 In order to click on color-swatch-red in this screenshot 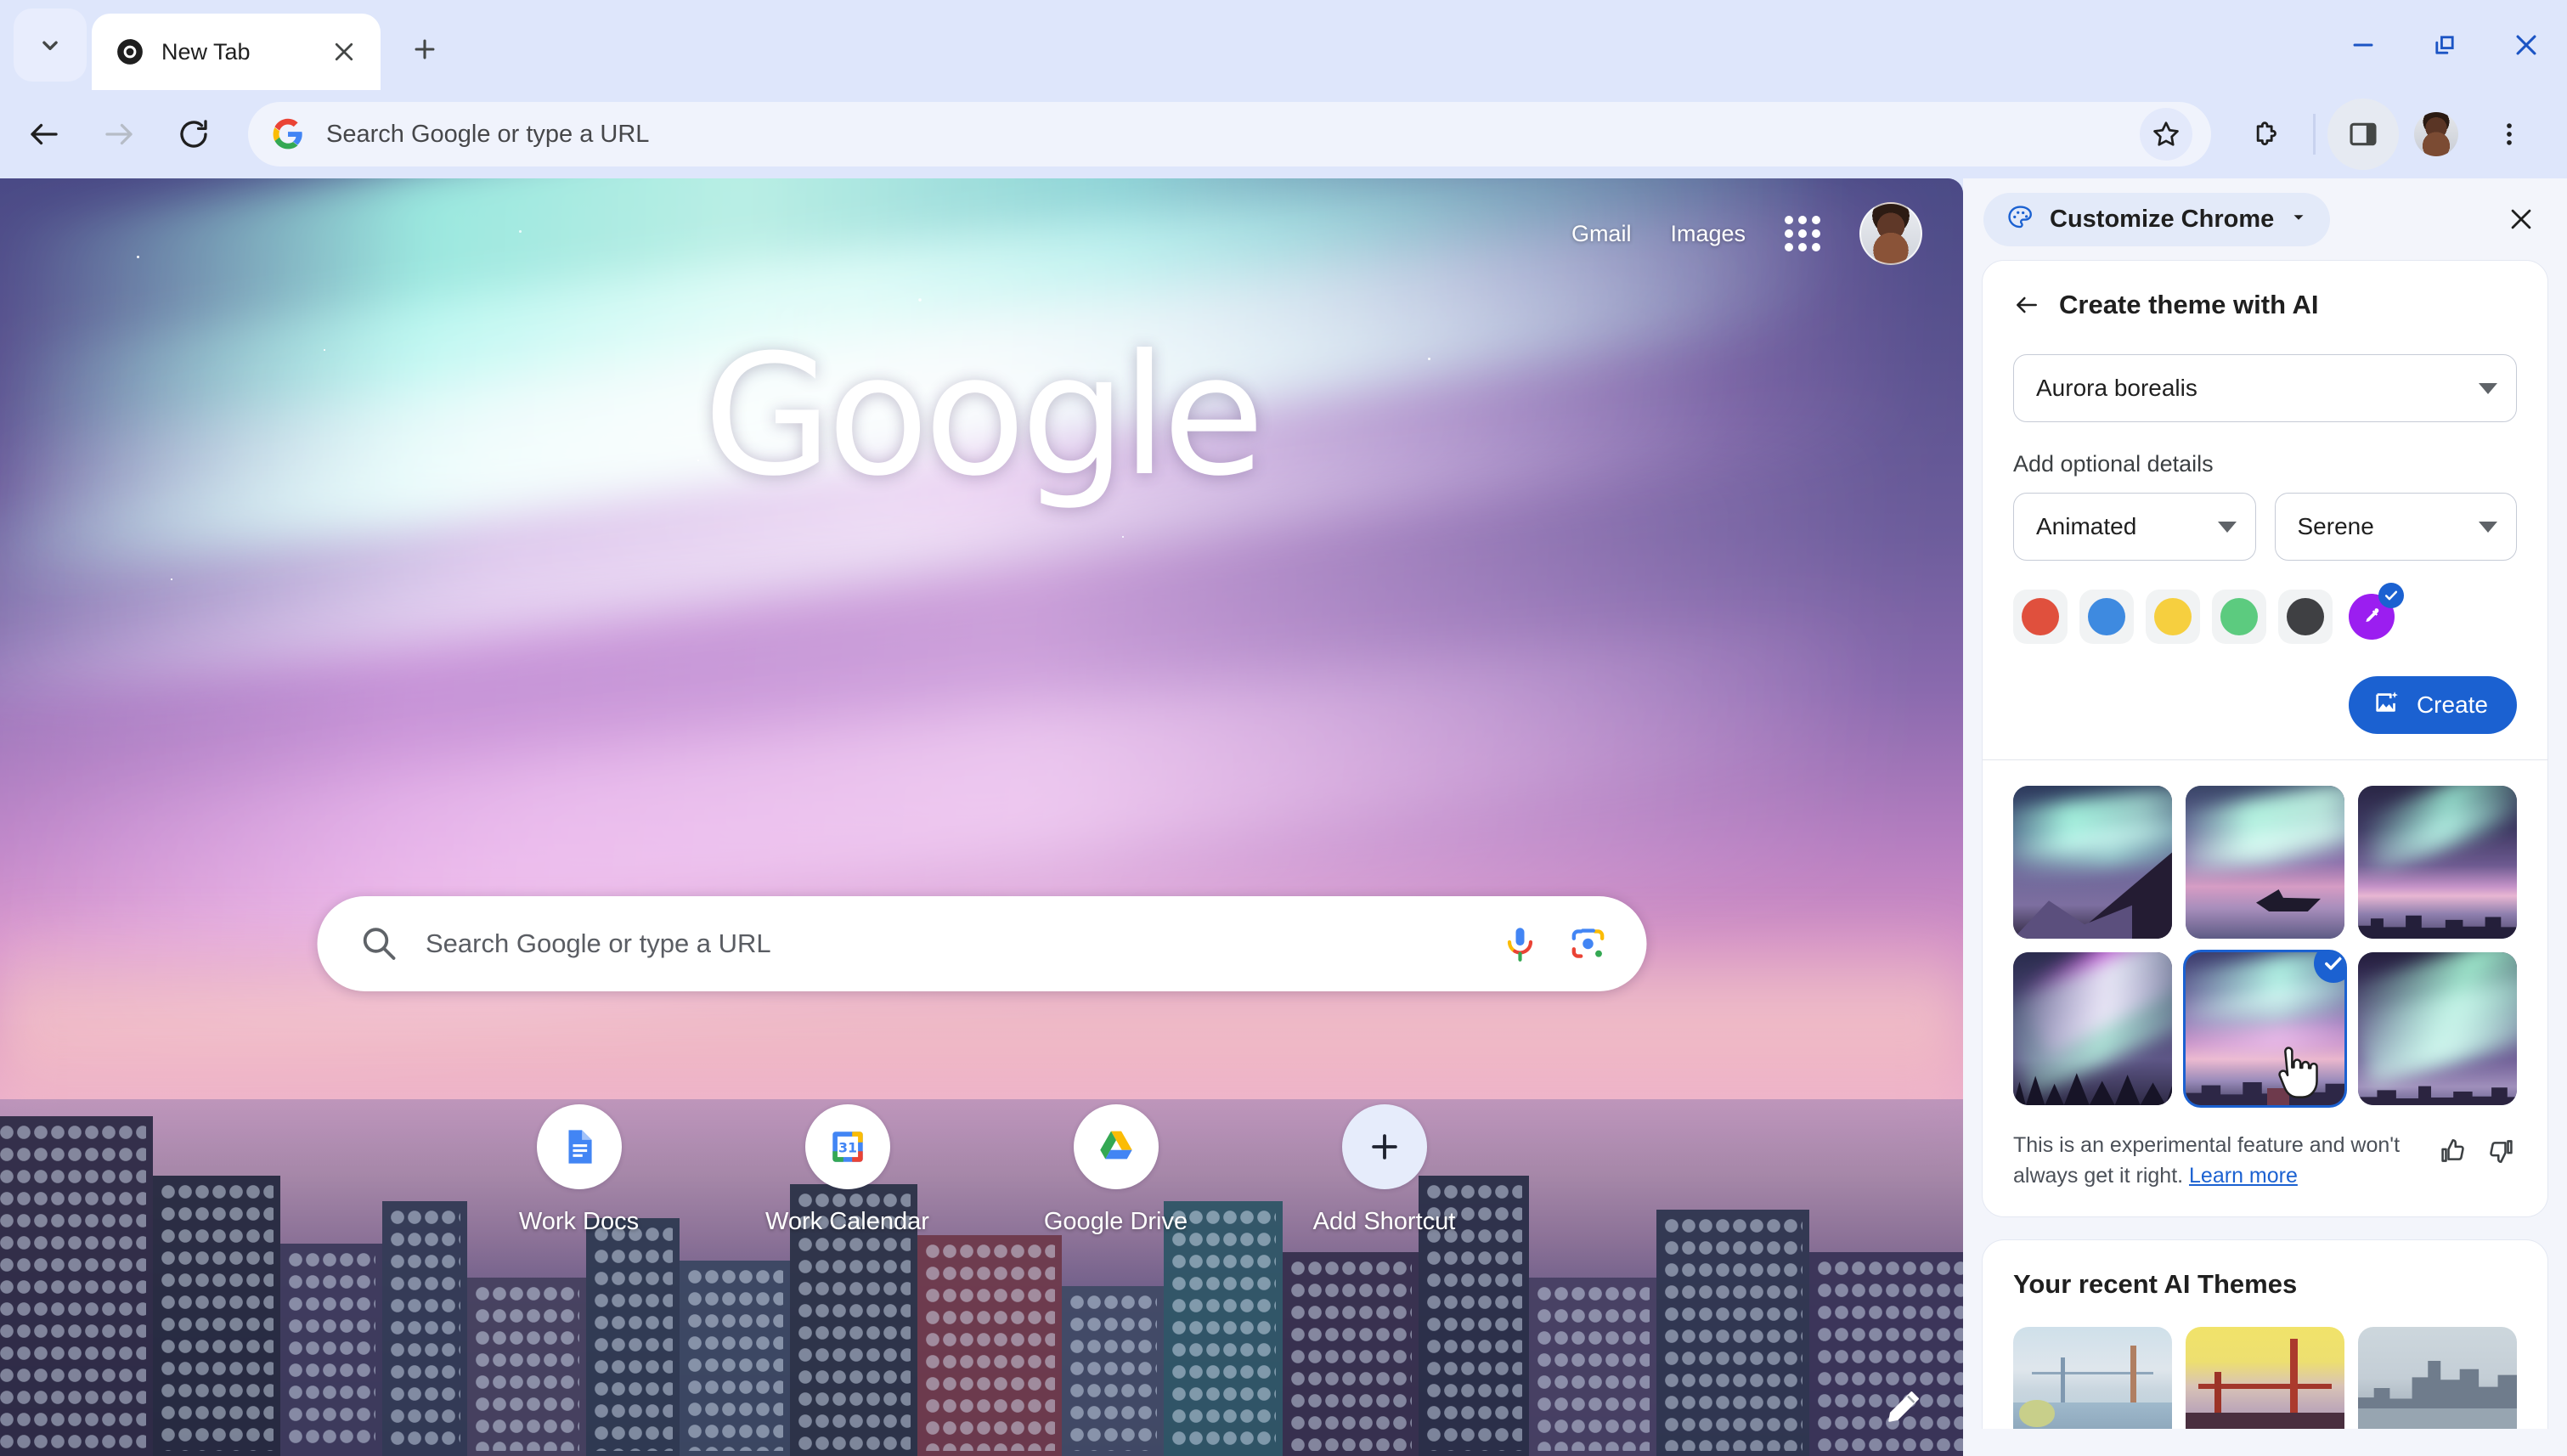, I will do `click(2041, 617)`.